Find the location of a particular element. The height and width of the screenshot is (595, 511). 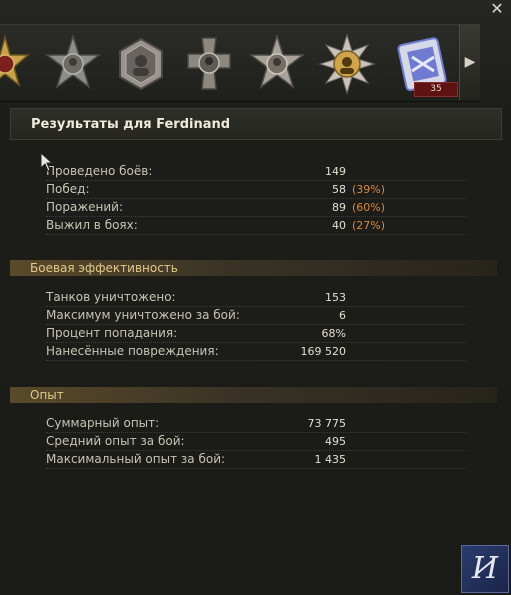

stat-value: 40 is located at coordinates (339, 225).